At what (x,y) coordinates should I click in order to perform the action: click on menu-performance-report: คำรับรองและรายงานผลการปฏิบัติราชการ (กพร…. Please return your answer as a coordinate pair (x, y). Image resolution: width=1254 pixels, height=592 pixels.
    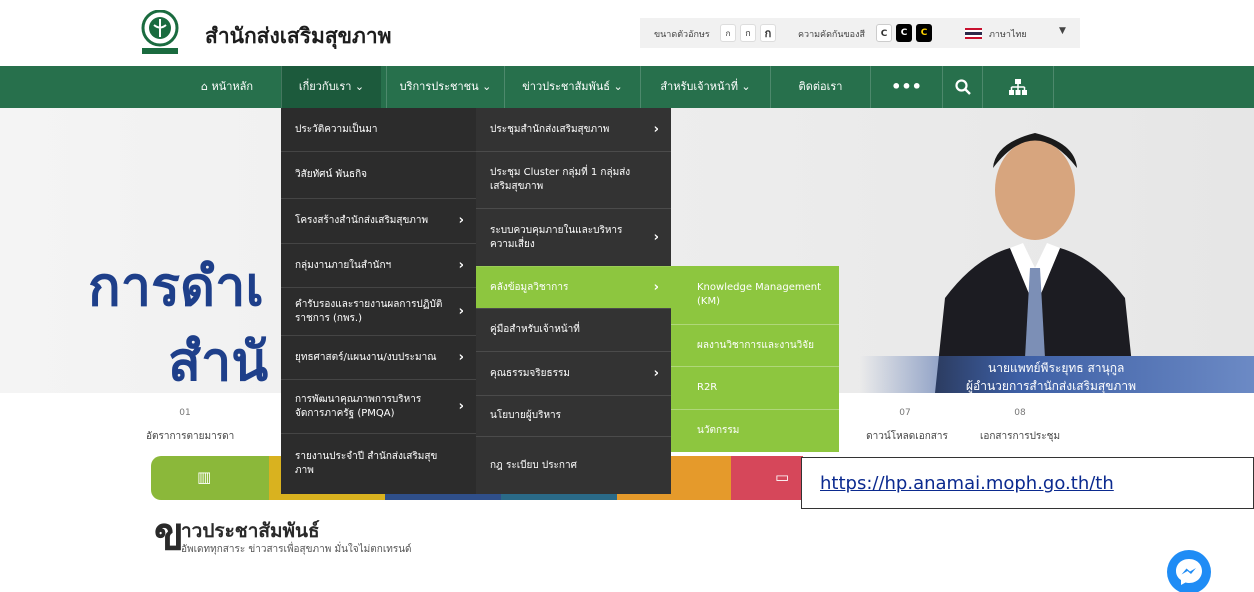
    Looking at the image, I should click on (378, 311).